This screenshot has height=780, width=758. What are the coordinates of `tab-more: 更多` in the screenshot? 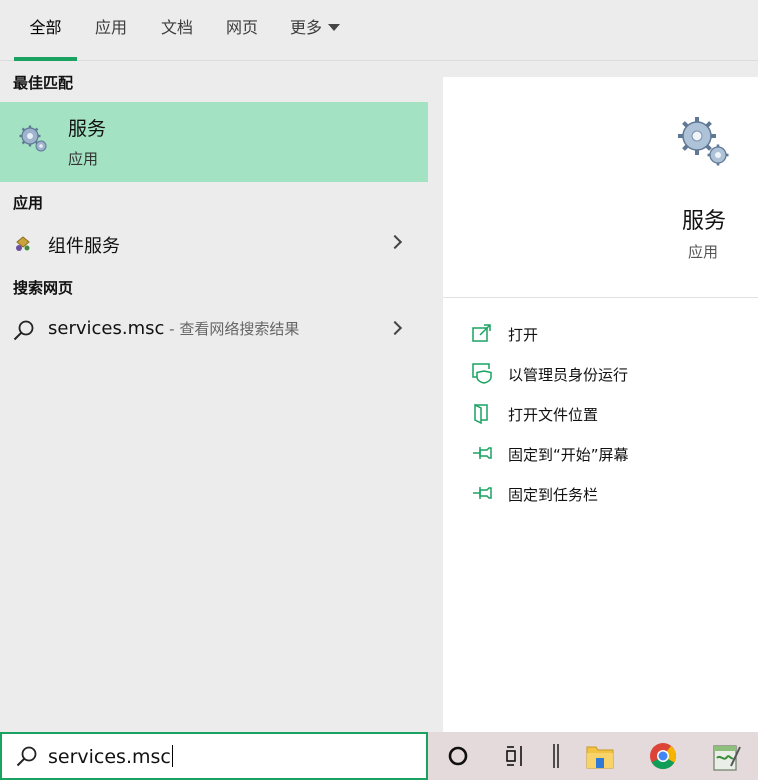 It's located at (317, 30).